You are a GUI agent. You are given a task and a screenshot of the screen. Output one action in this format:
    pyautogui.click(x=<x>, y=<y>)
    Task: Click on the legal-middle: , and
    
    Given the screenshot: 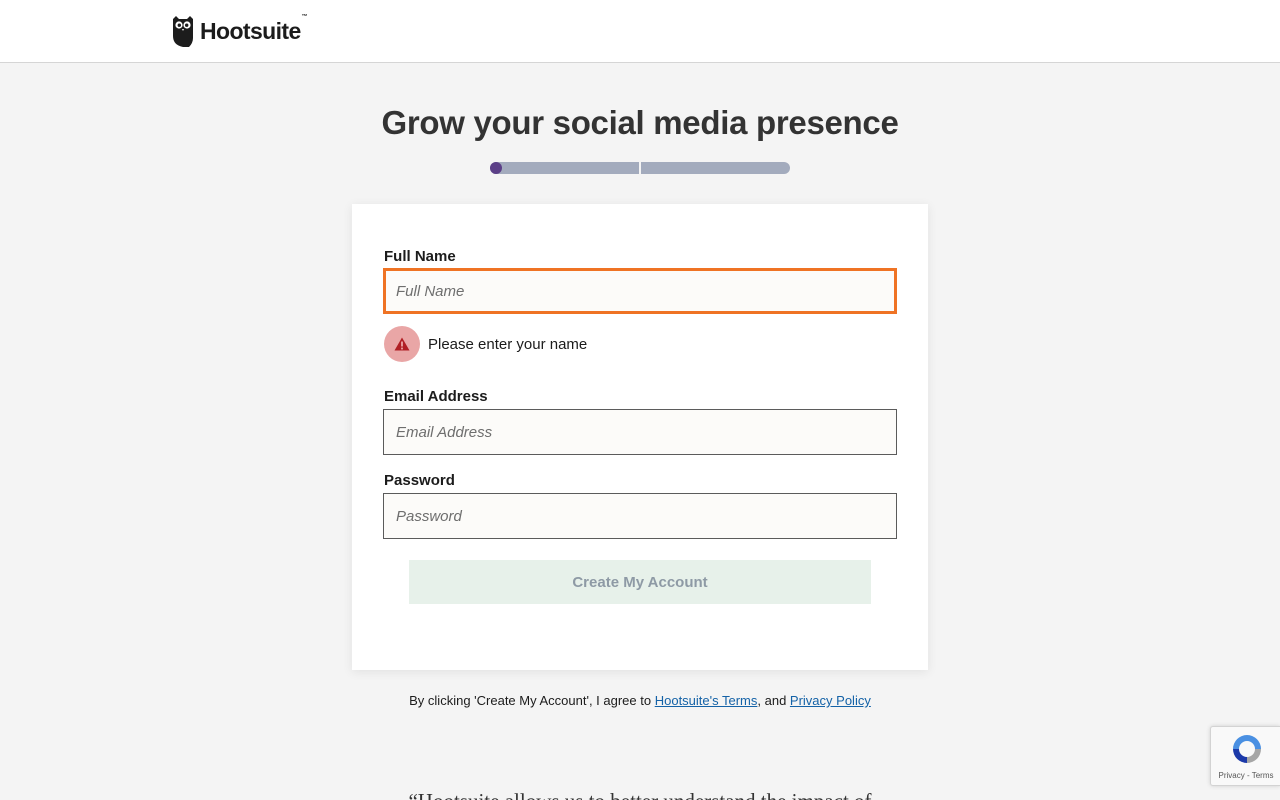 What is the action you would take?
    pyautogui.click(x=773, y=700)
    